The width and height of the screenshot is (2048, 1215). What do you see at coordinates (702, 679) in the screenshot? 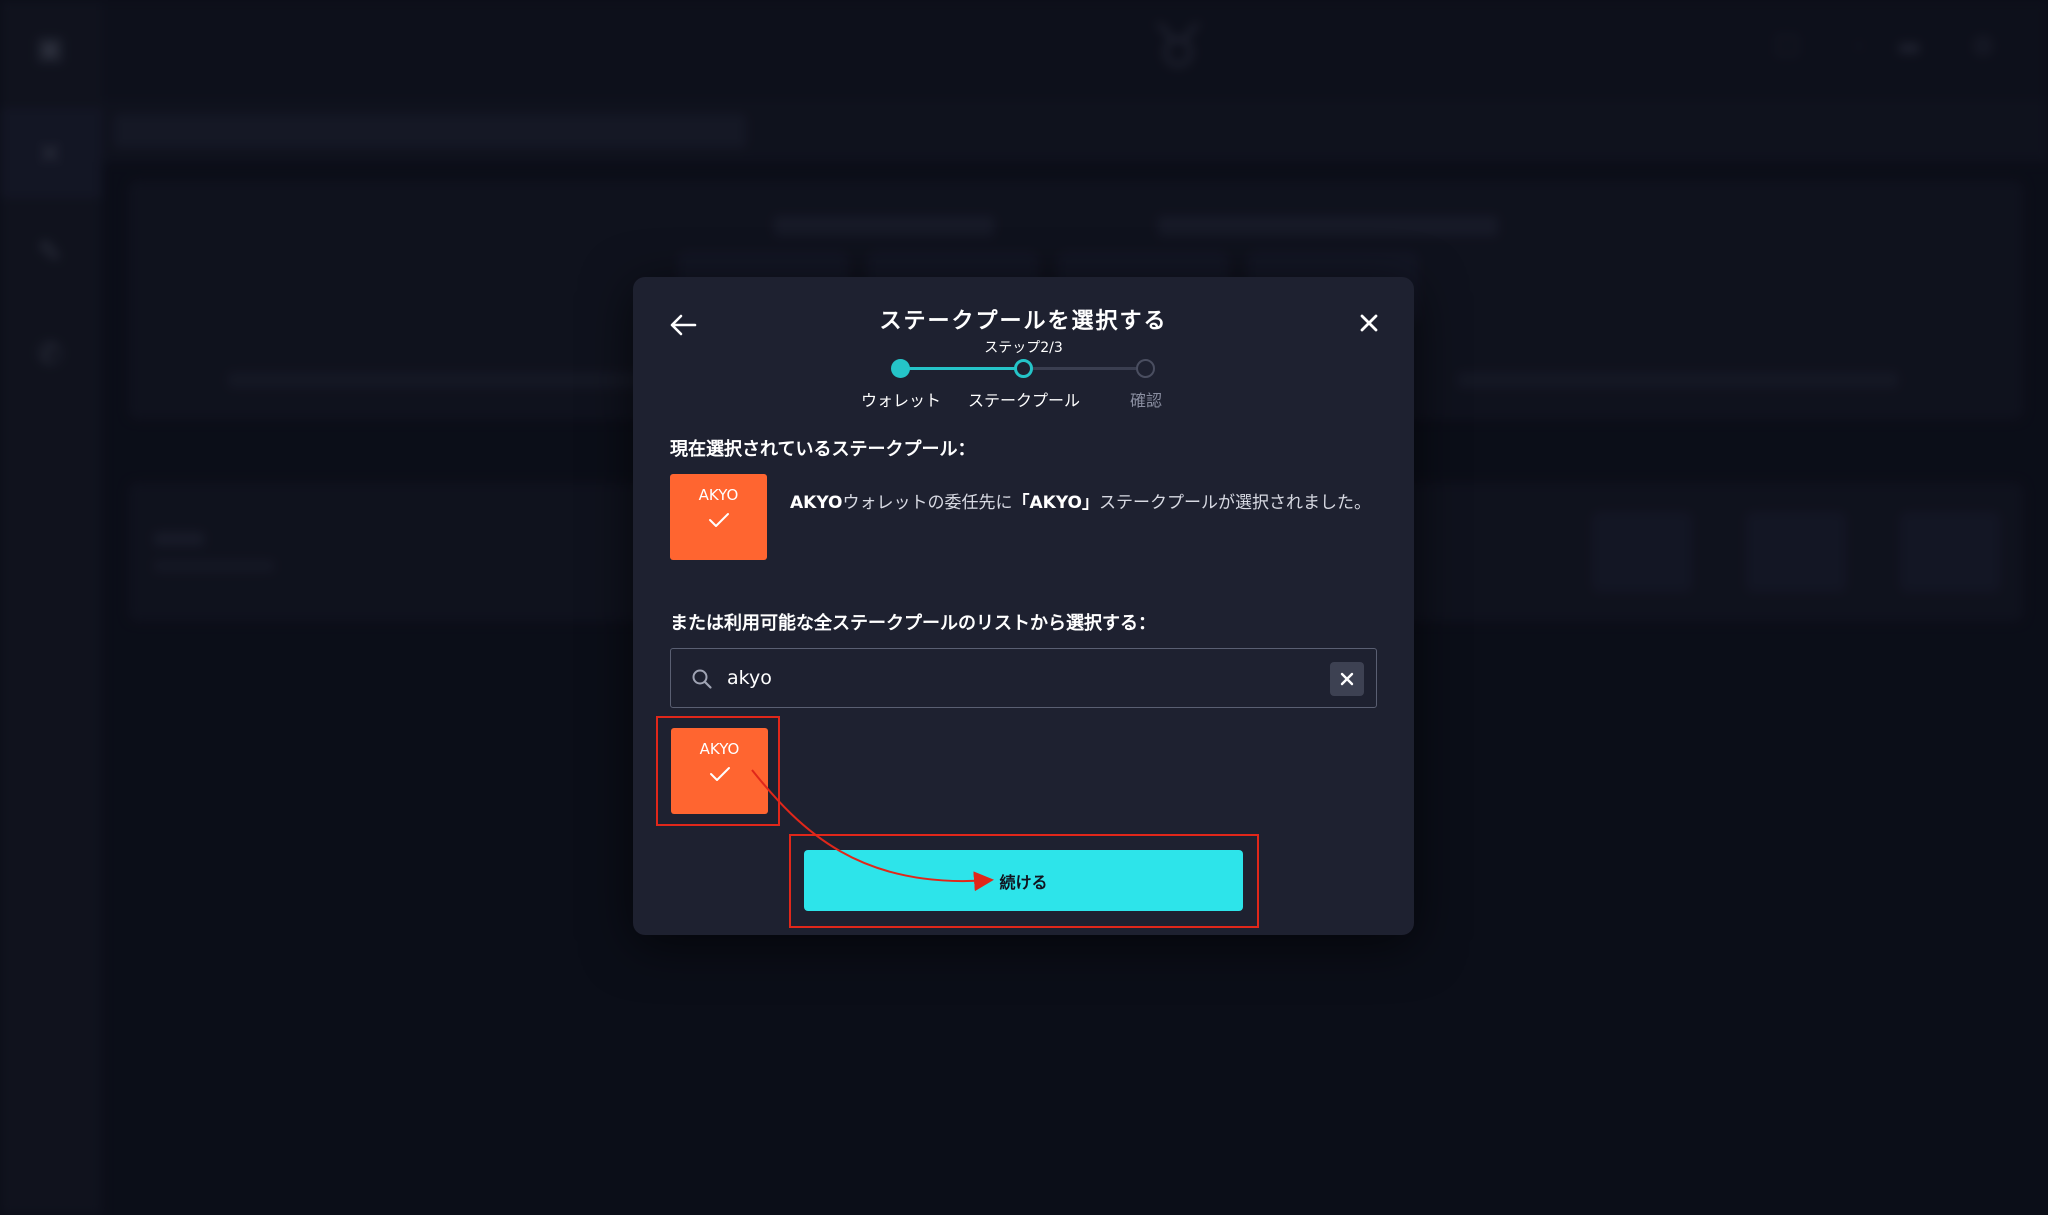
I see `search-icon` at bounding box center [702, 679].